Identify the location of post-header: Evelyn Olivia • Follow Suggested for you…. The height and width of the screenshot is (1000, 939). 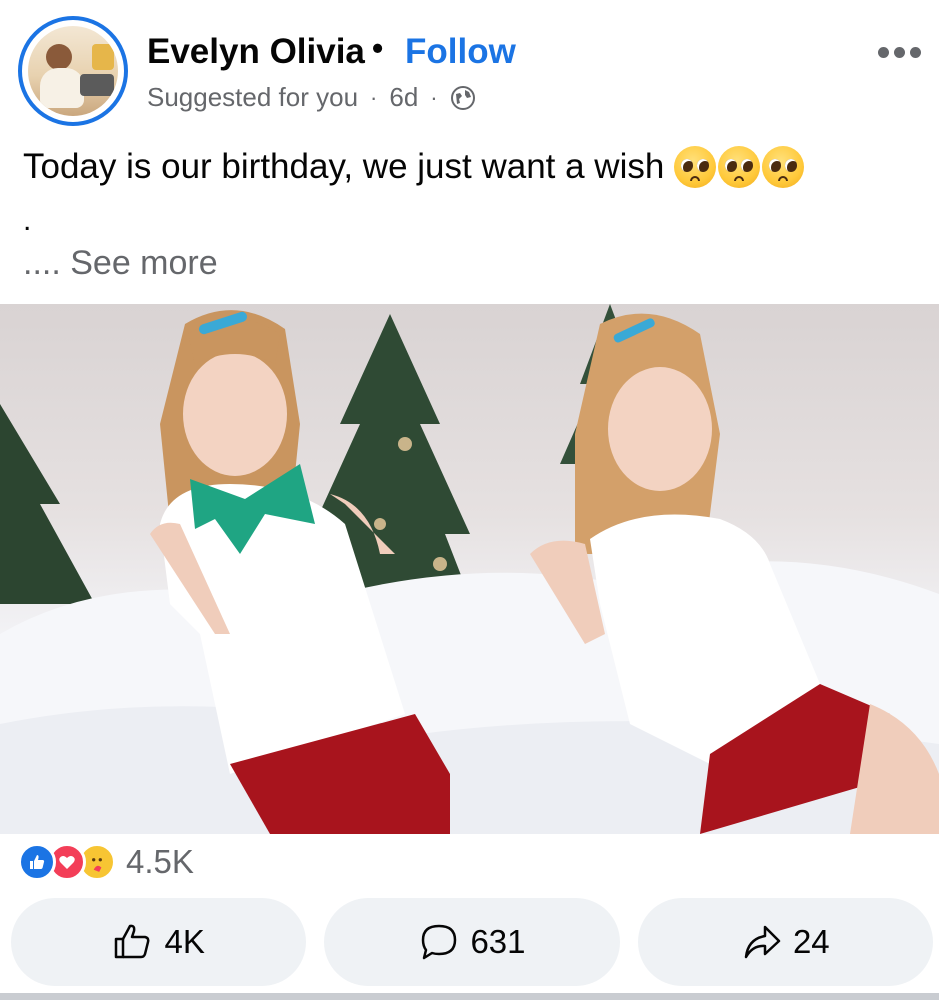
(469, 70).